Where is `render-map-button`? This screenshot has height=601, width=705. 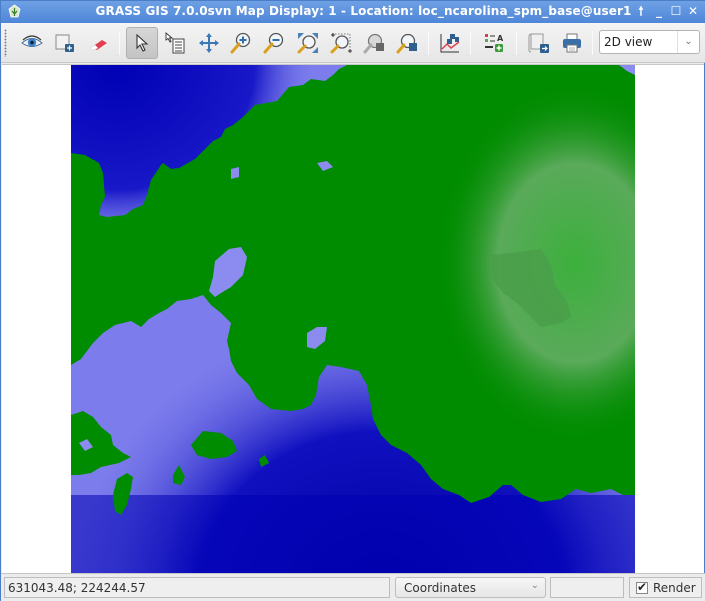 render-map-button is located at coordinates (65, 43).